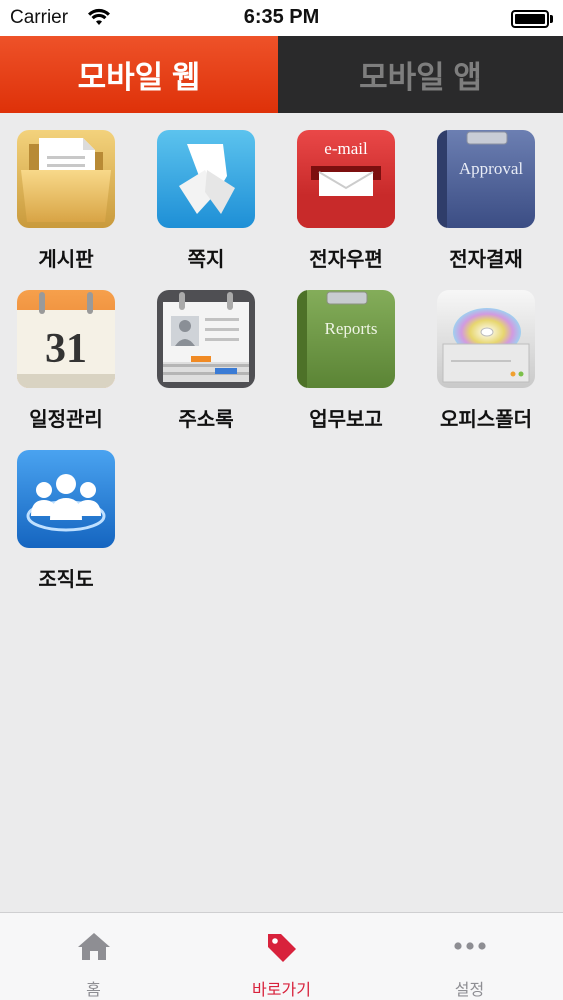 The height and width of the screenshot is (1000, 563). Describe the element at coordinates (346, 420) in the screenshot. I see `app-label: 업무보고` at that location.